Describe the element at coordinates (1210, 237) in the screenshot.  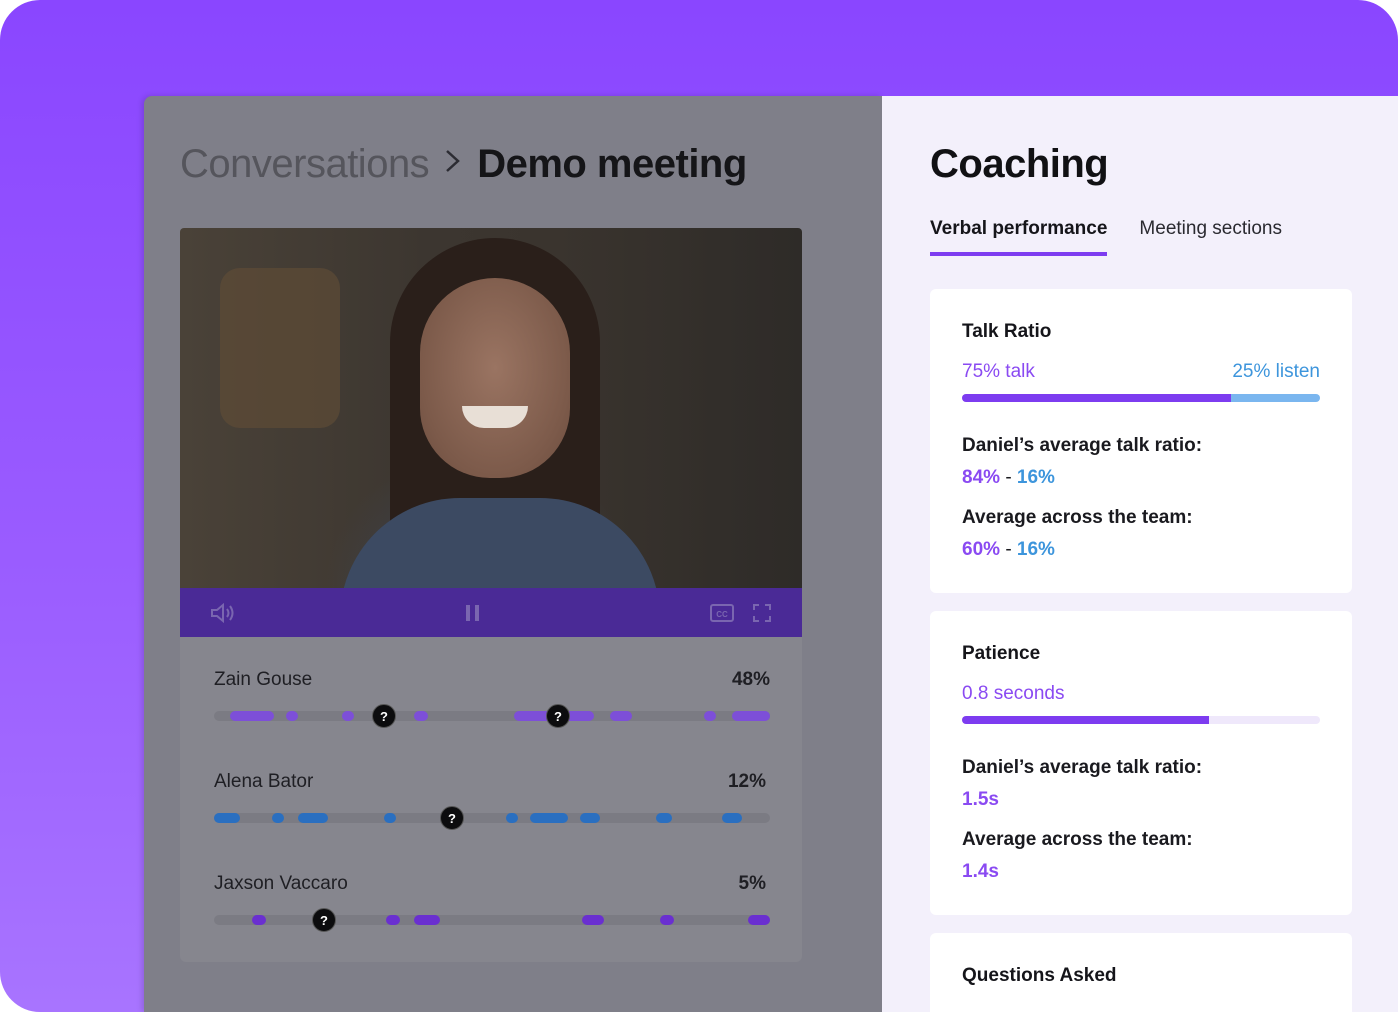
I see `tab-meeting-sections: Meeting sections` at that location.